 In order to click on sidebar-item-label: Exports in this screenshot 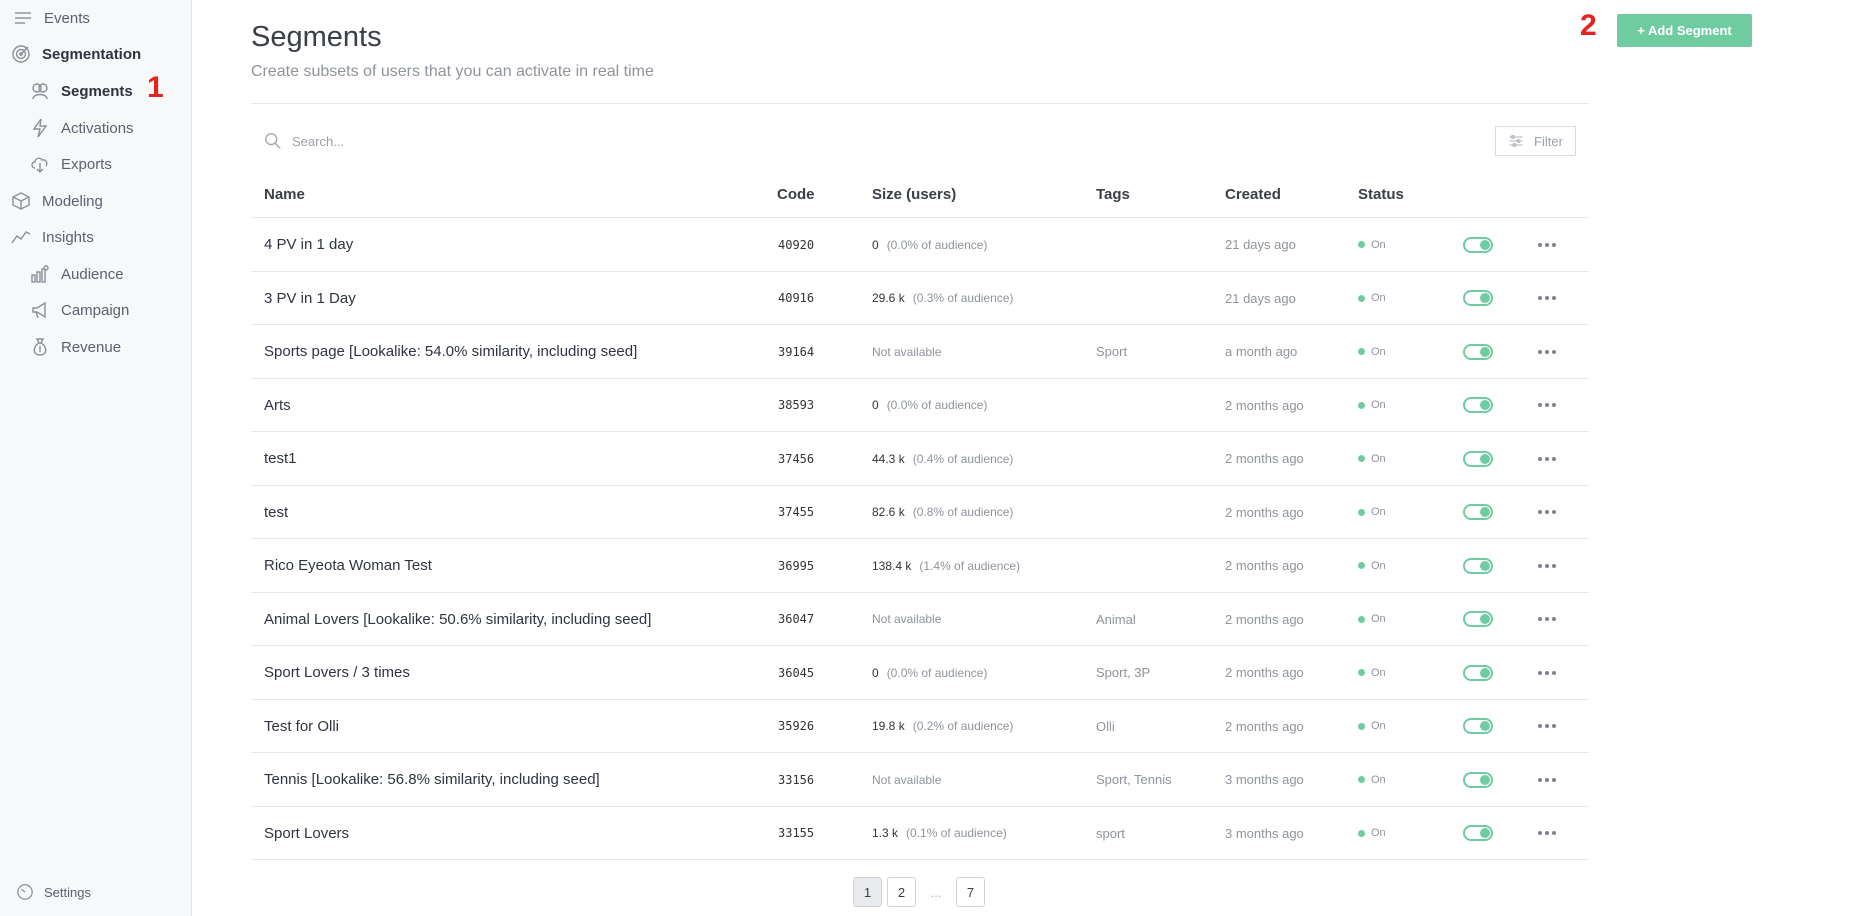, I will do `click(86, 164)`.